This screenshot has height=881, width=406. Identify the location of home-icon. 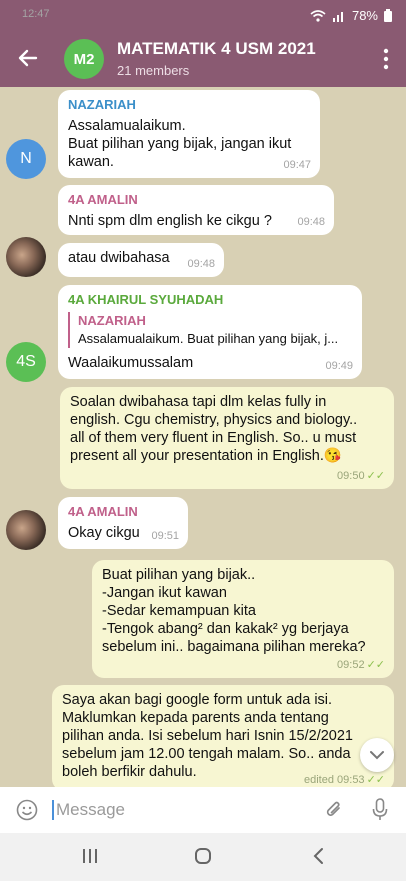
(203, 856).